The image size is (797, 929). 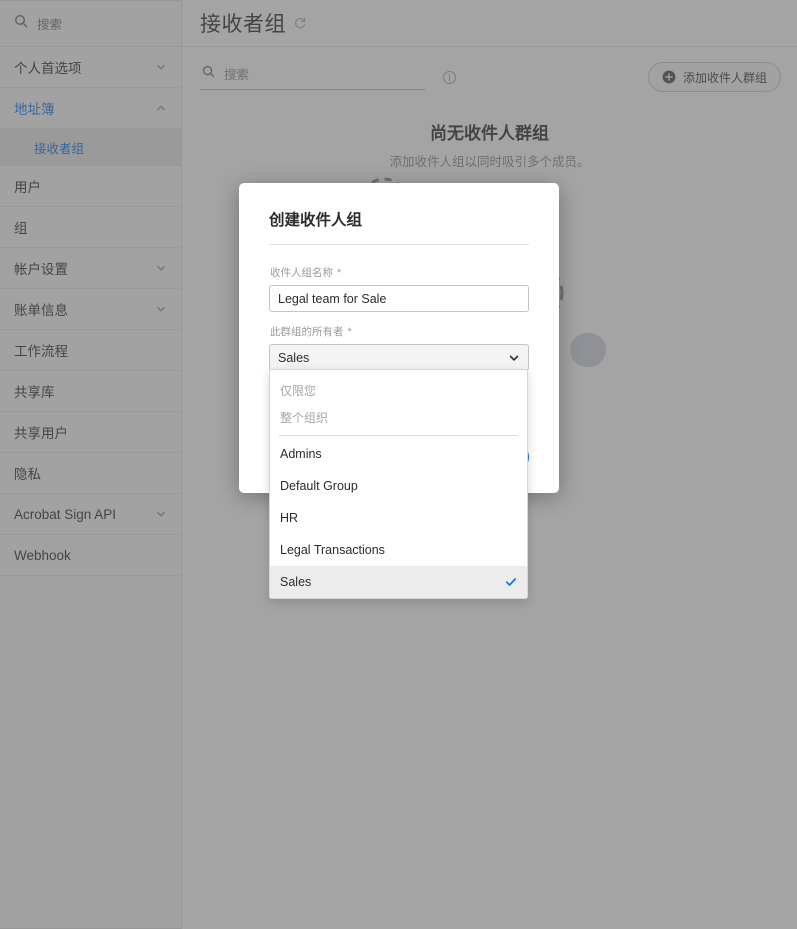 What do you see at coordinates (511, 582) in the screenshot?
I see `check-icon` at bounding box center [511, 582].